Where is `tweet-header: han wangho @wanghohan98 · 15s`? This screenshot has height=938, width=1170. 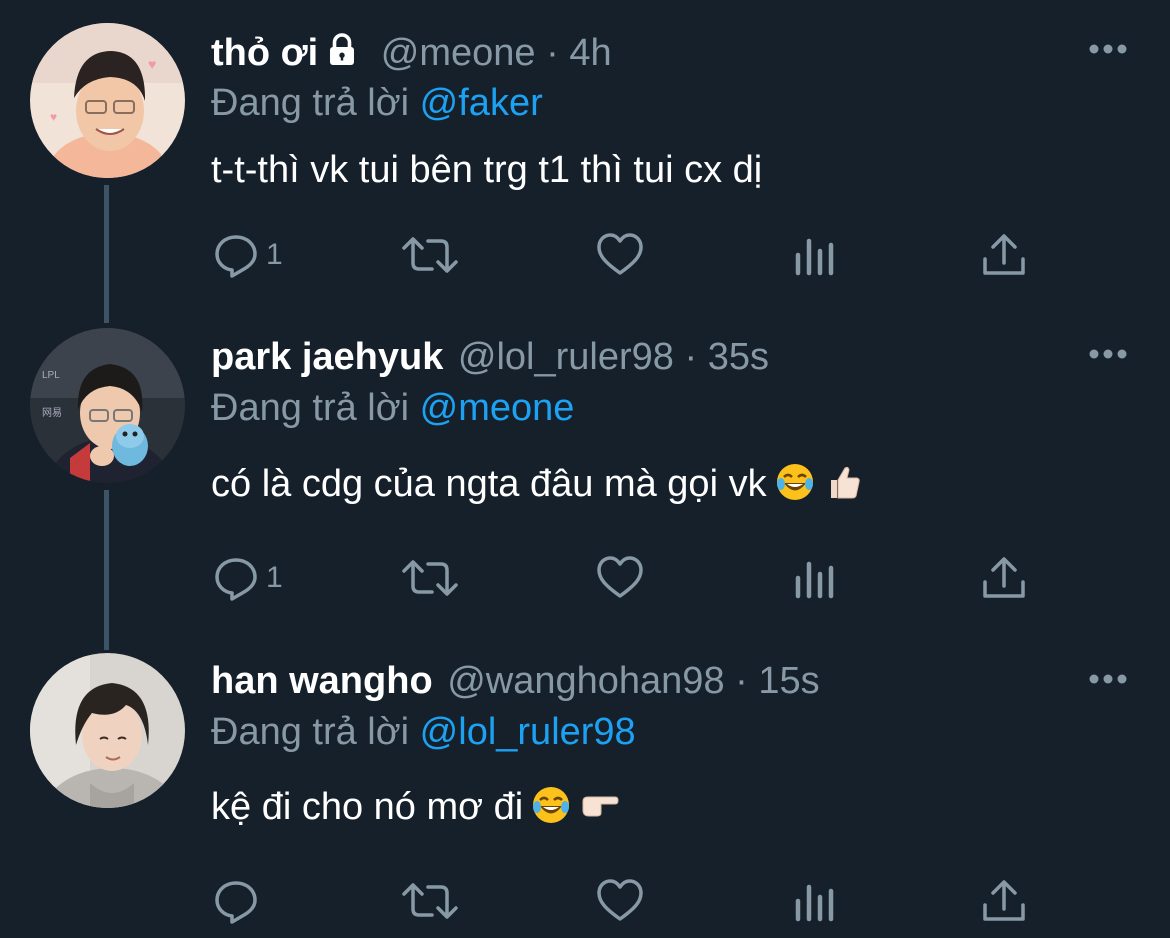 tweet-header: han wangho @wanghohan98 · 15s is located at coordinates (515, 681).